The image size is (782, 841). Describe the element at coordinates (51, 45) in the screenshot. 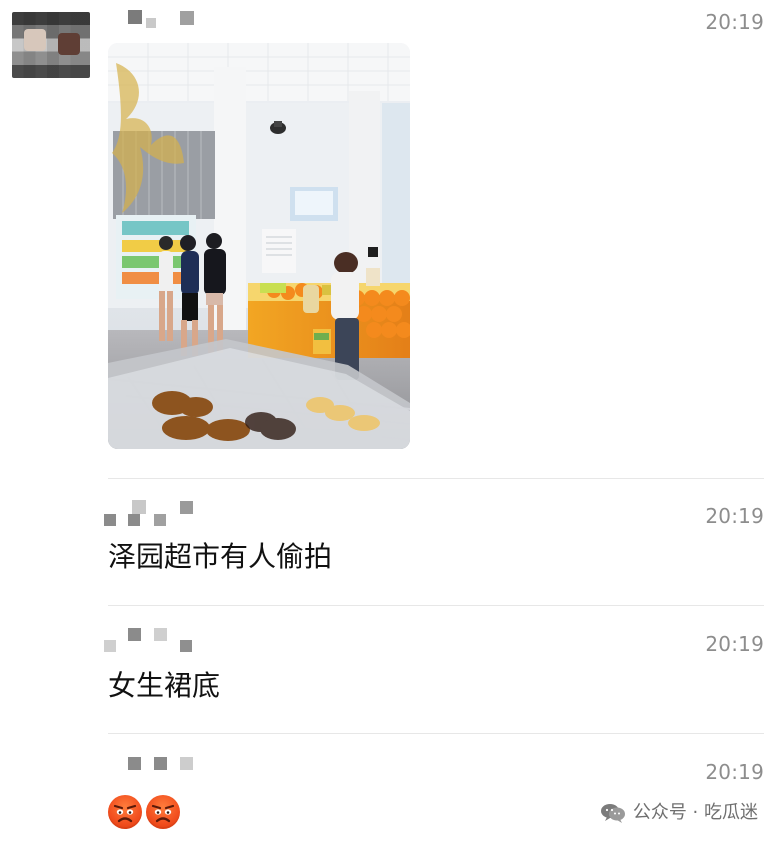

I see `sender-avatar` at that location.